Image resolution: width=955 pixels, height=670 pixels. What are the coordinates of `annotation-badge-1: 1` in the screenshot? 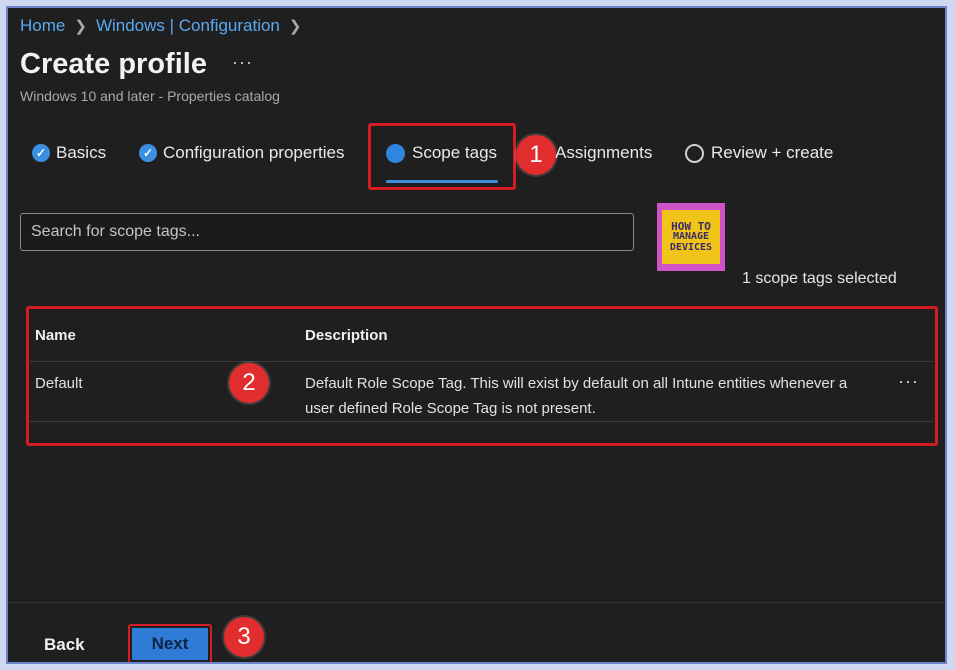 It's located at (536, 155).